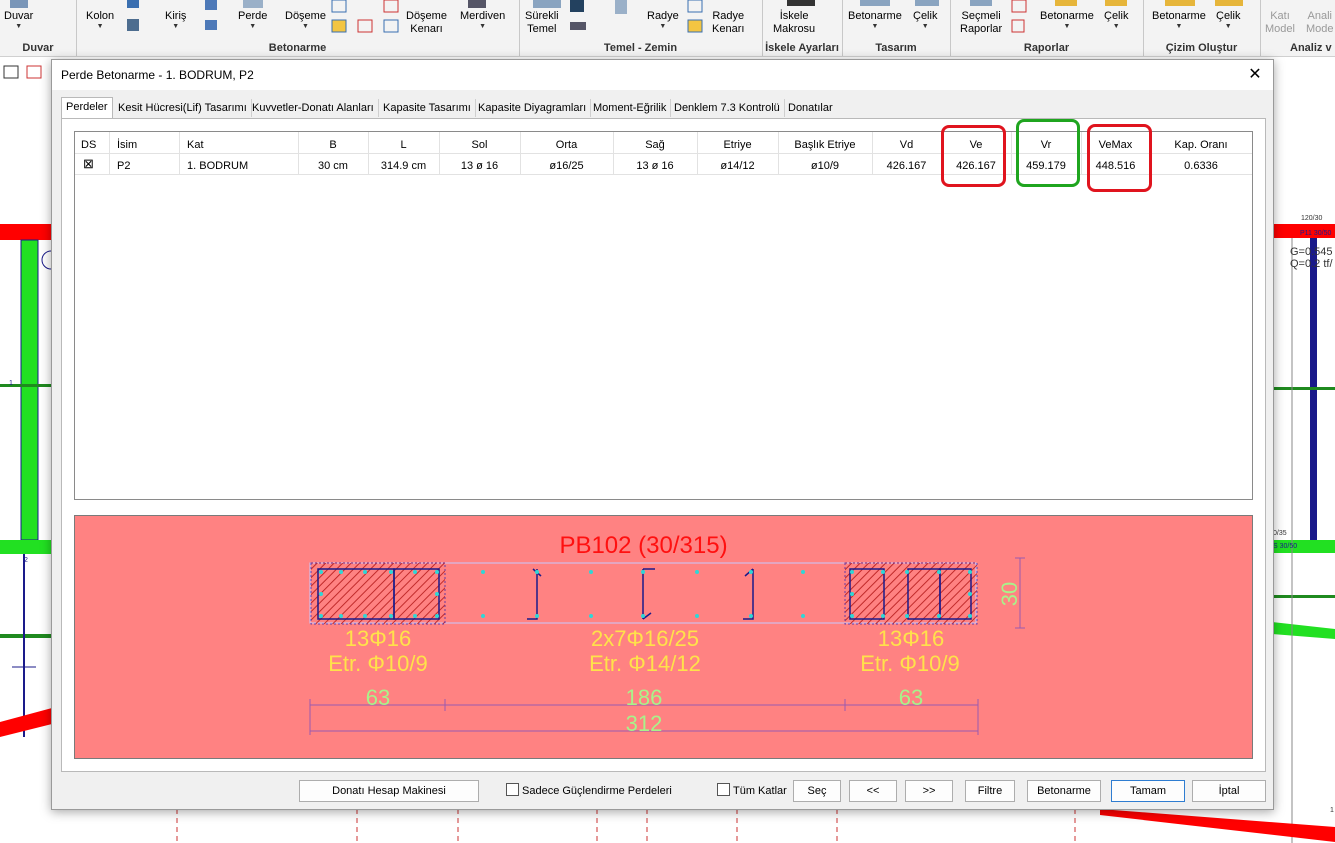 This screenshot has height=843, width=1335. Describe the element at coordinates (1048, 153) in the screenshot. I see `highlight-vr` at that location.